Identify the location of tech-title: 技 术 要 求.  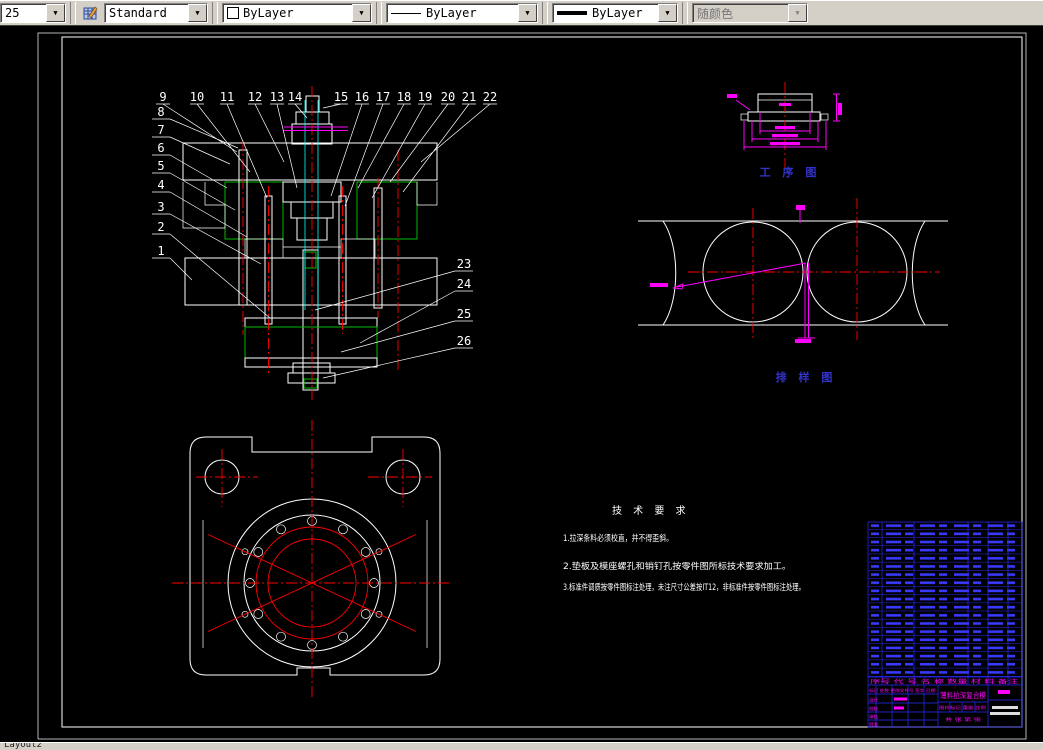
(651, 510).